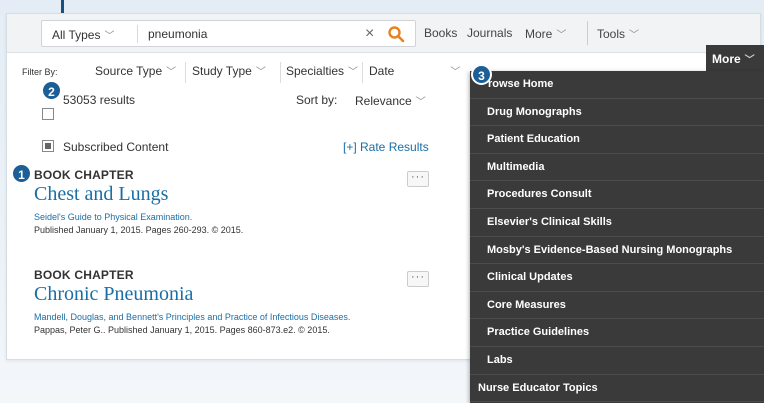  Describe the element at coordinates (228, 33) in the screenshot. I see `search-box: All Types ﹀ pneumonia ×` at that location.